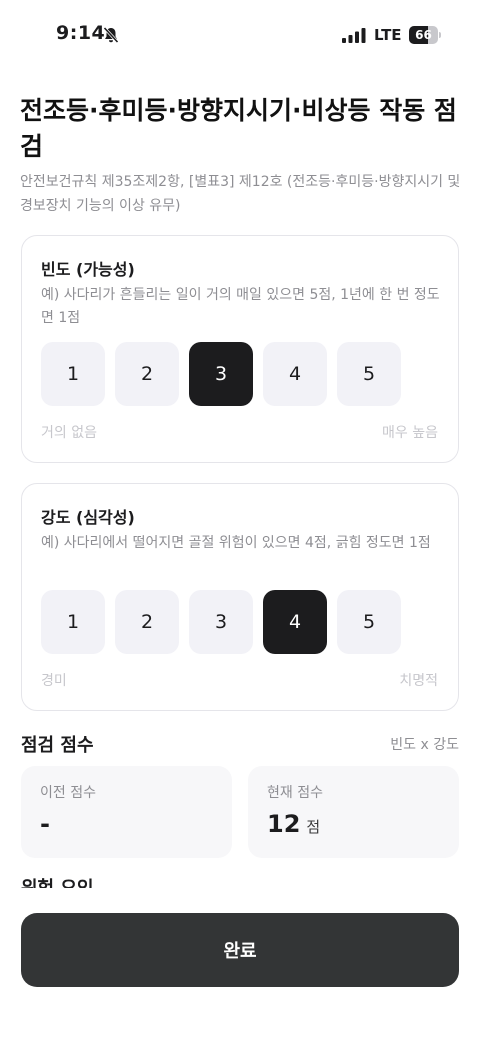 This screenshot has height=1040, width=480. I want to click on current-score-value: 12 점, so click(293, 824).